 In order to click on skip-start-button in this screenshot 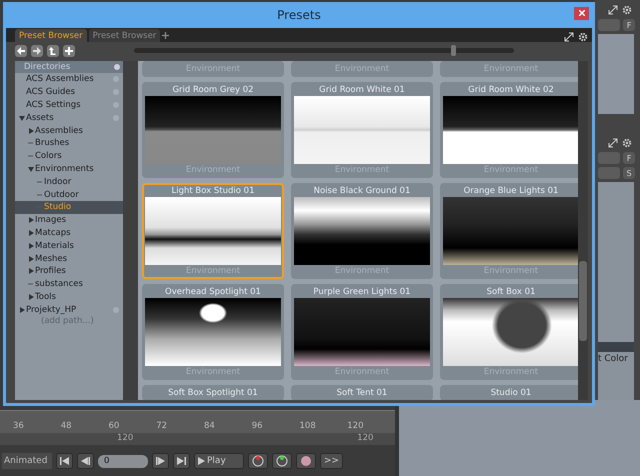, I will do `click(64, 461)`.